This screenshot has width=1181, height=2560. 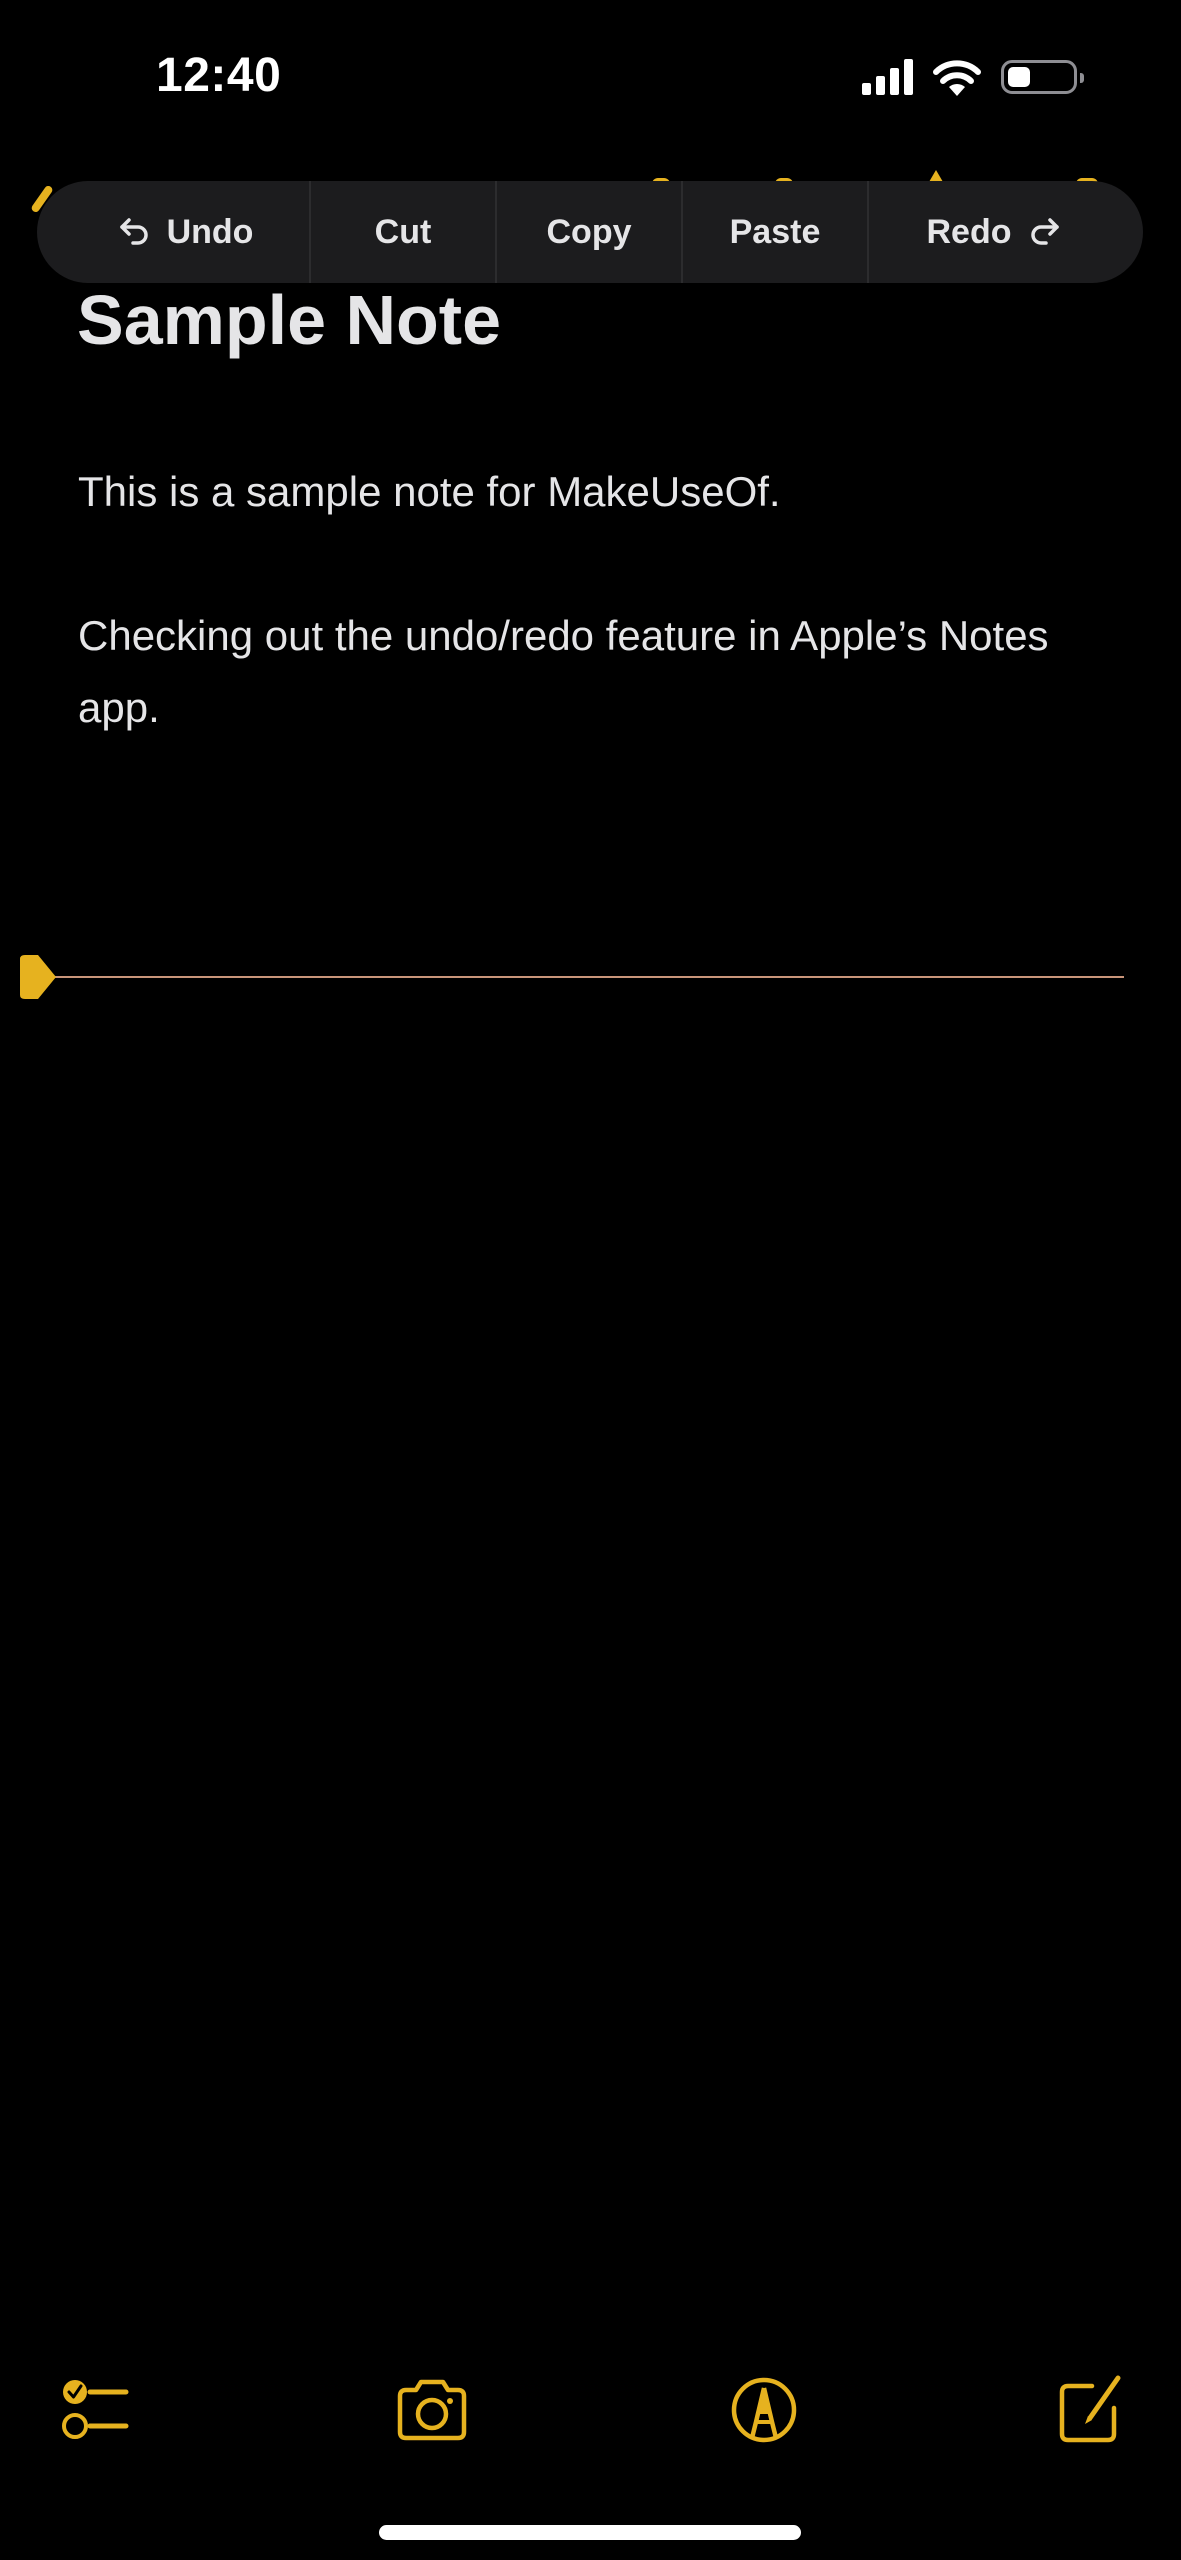 What do you see at coordinates (969, 231) in the screenshot?
I see `redo-label: Redo` at bounding box center [969, 231].